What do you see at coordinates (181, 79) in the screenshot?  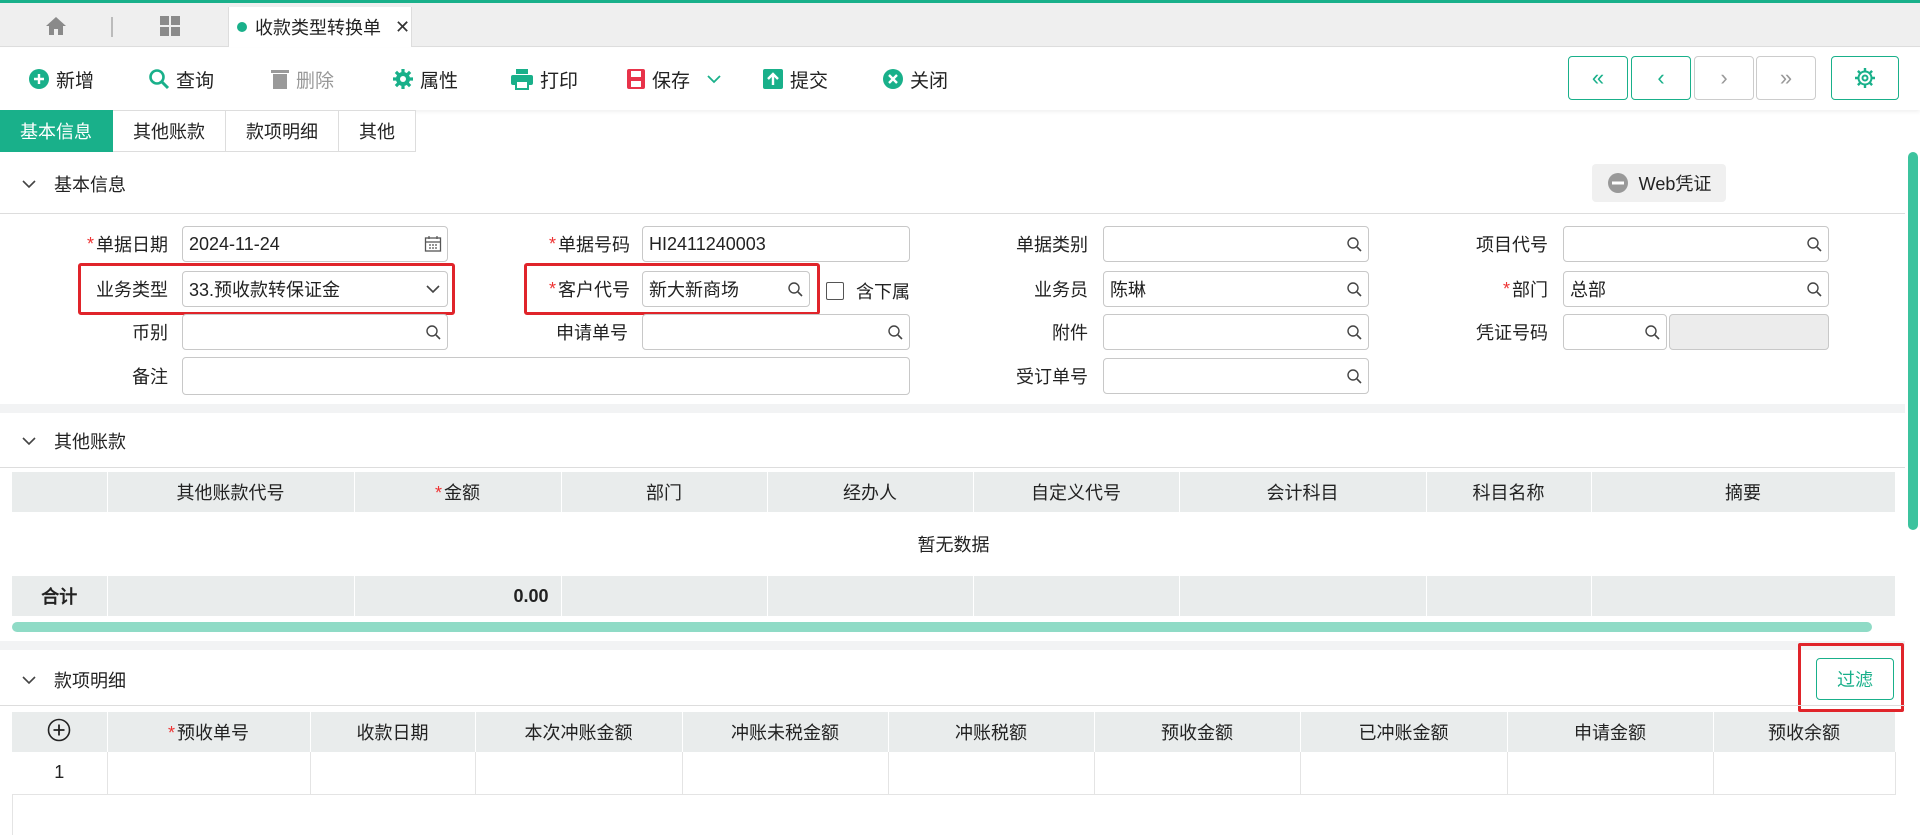 I see `query-button: 查询` at bounding box center [181, 79].